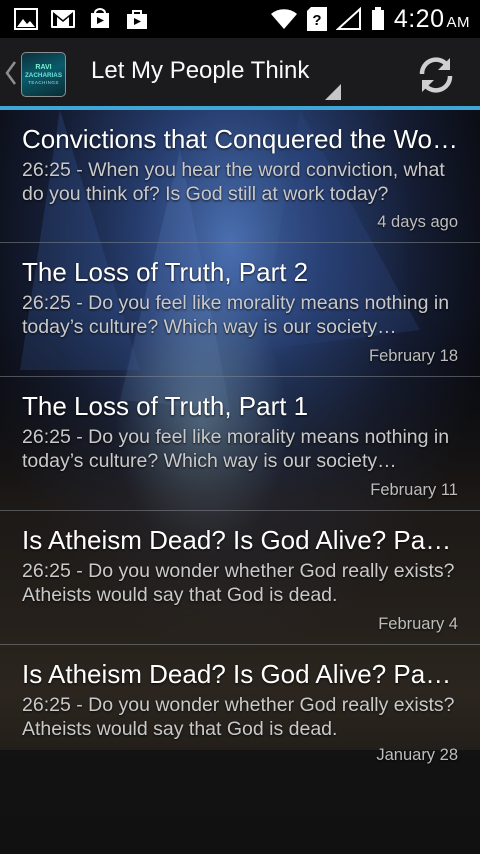 Image resolution: width=480 pixels, height=854 pixels. I want to click on episode-title: The Loss of Truth, Part 1, so click(165, 406).